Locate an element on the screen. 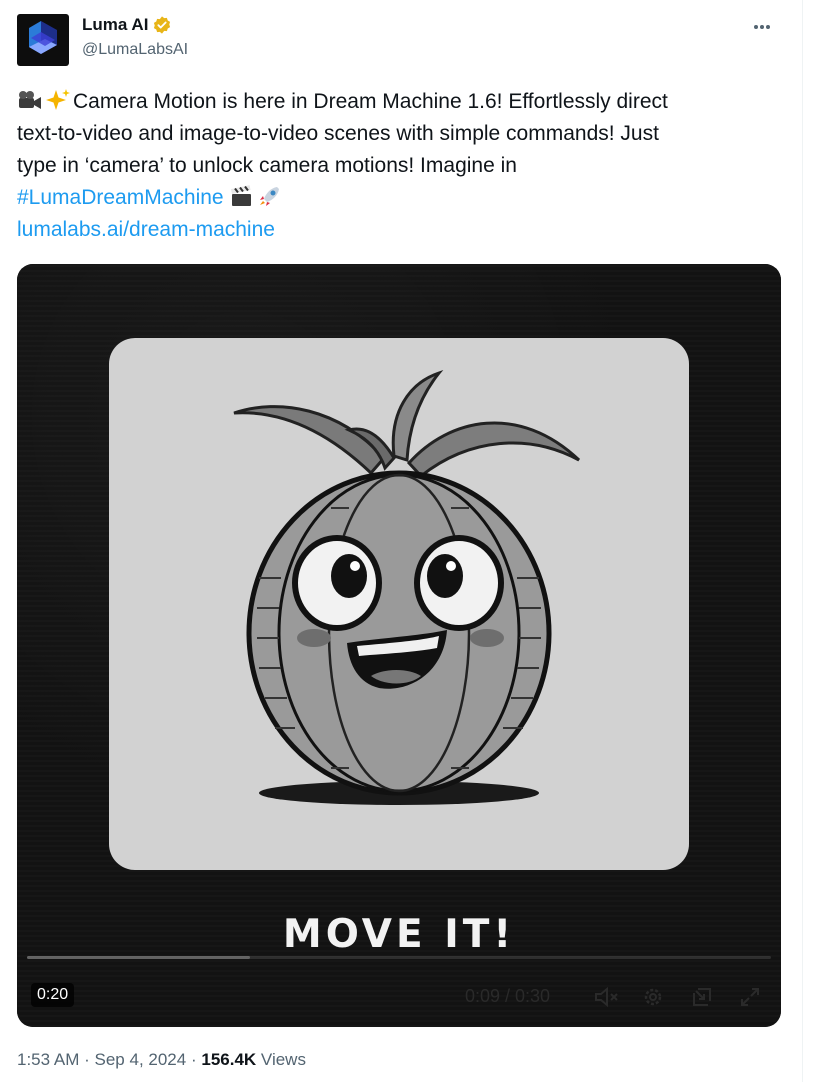 Image resolution: width=821 pixels, height=1082 pixels. verified-badge-icon is located at coordinates (162, 25).